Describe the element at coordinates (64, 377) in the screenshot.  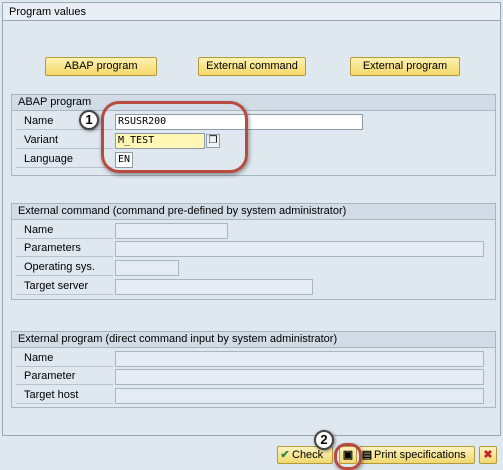
I see `ext-prog-parameter-label: Parameter` at that location.